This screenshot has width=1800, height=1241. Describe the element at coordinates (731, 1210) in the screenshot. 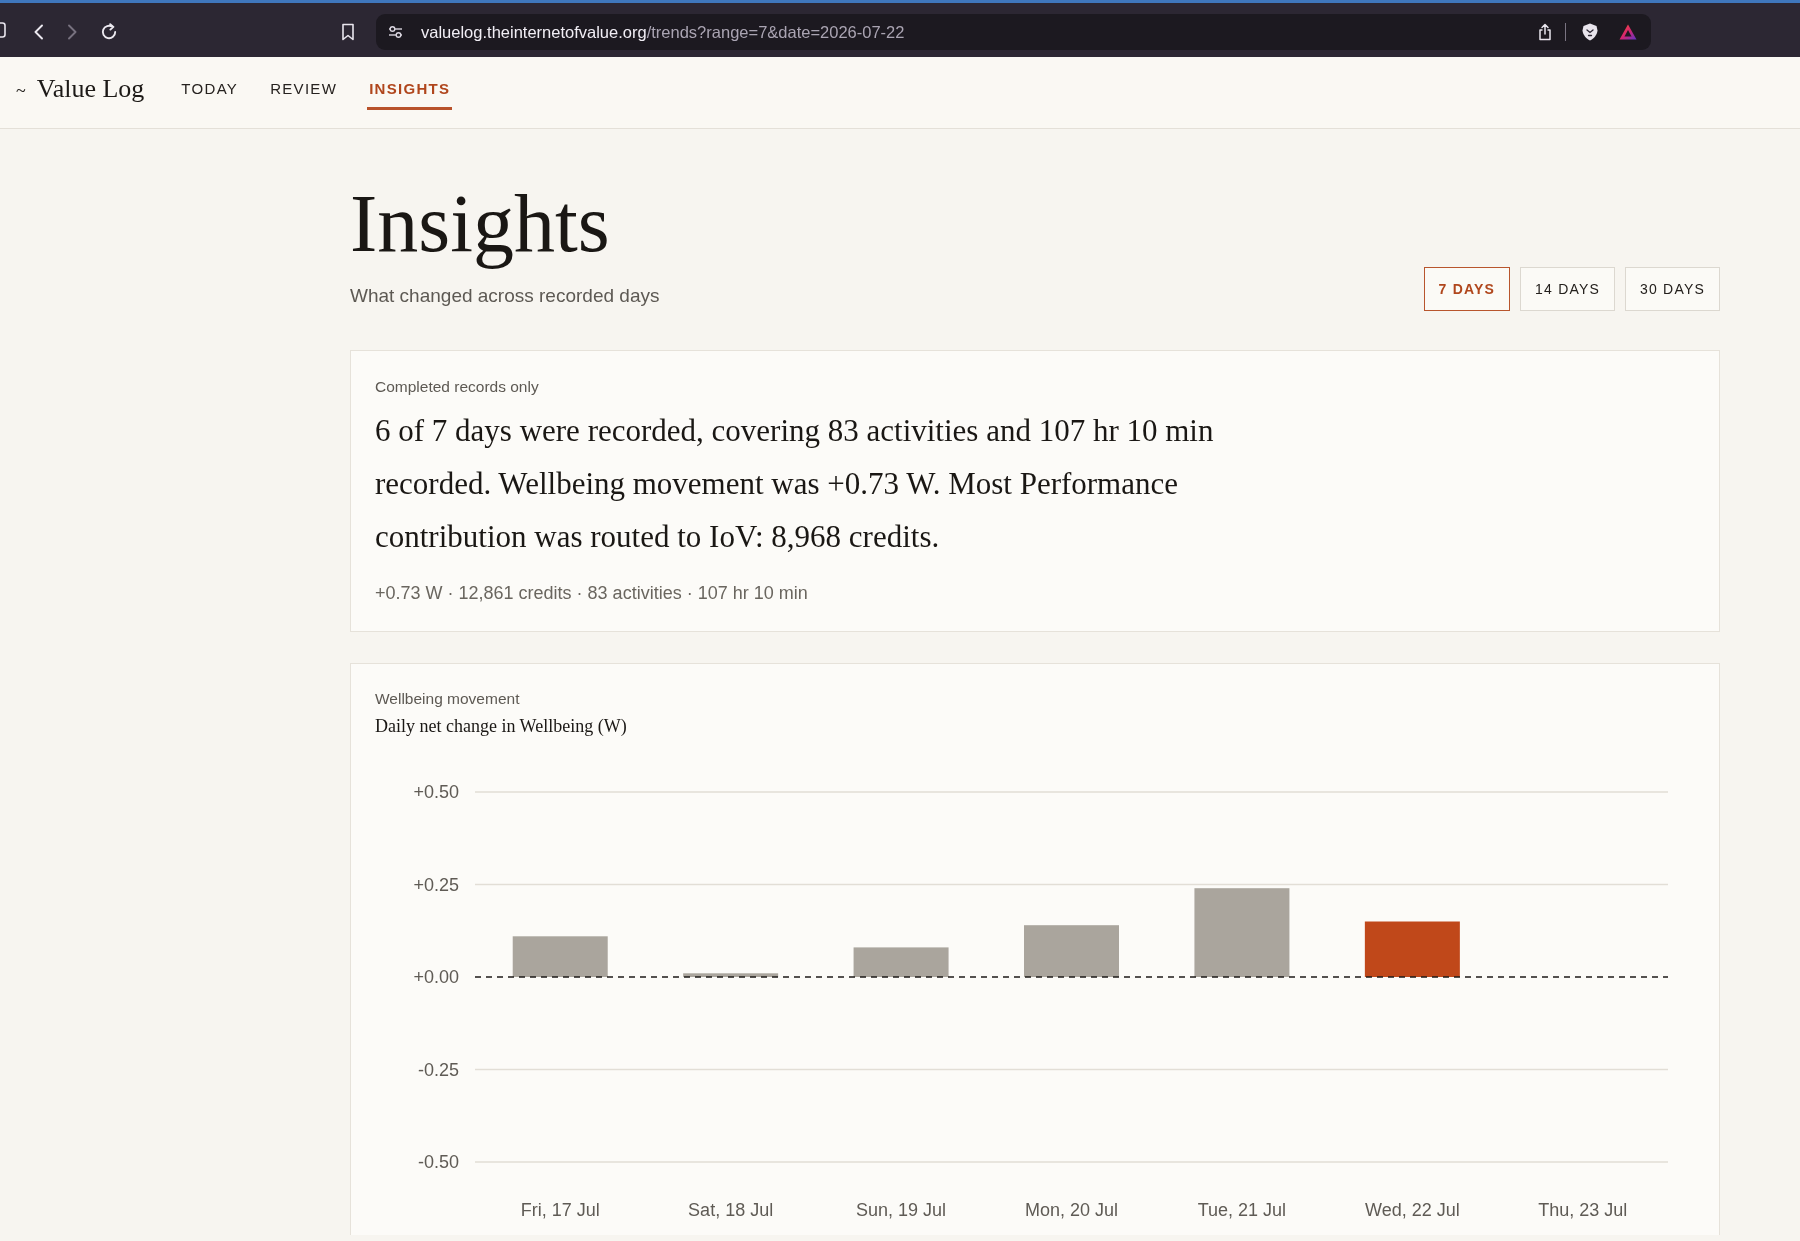

I see `x-axis-label: Sat, 18 Jul` at that location.